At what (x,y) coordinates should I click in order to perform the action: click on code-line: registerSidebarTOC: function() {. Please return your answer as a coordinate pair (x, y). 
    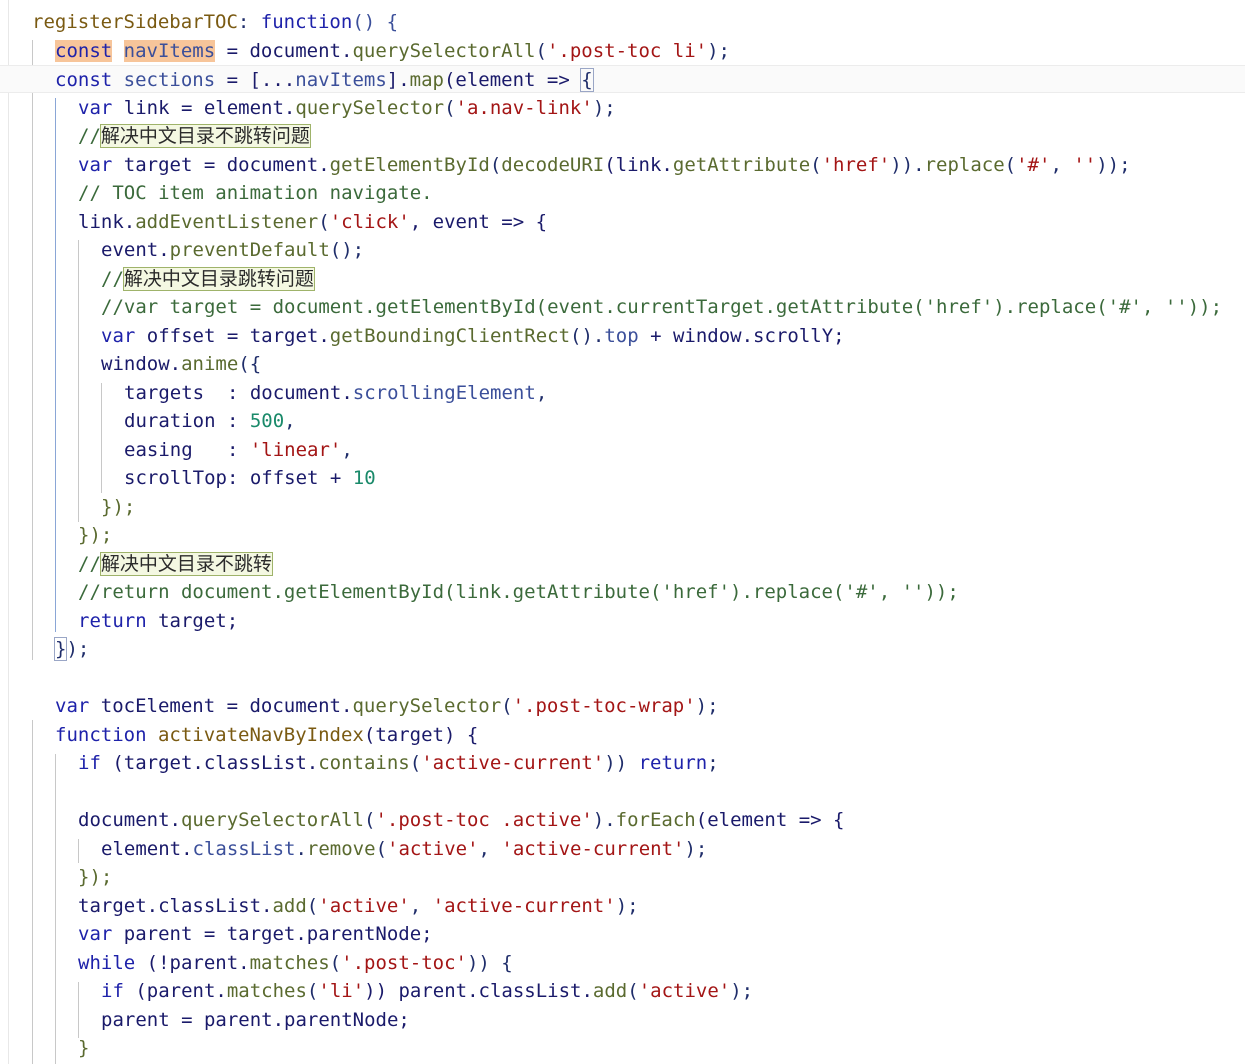
    Looking at the image, I should click on (622, 22).